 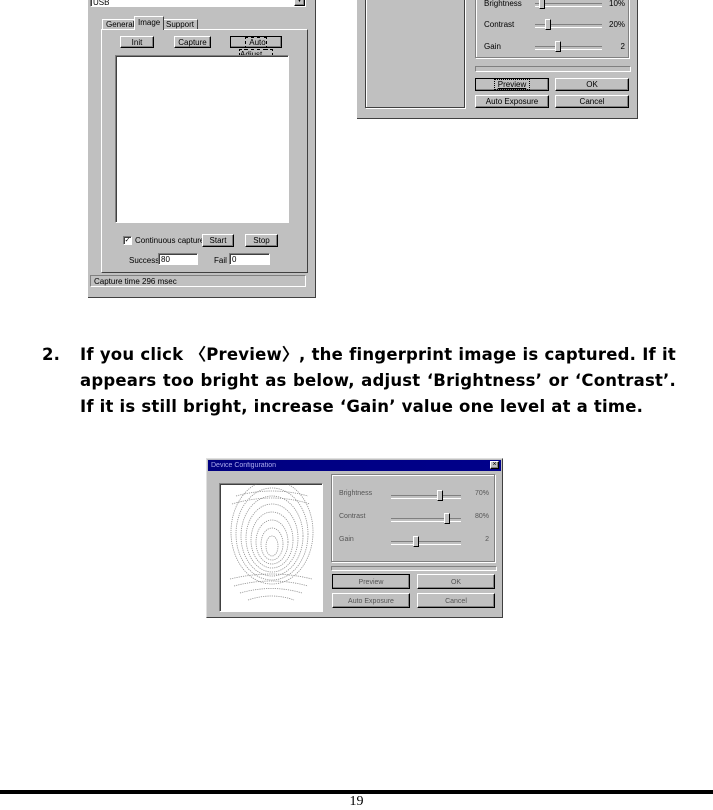 I want to click on title-bar: Device Configuration ×, so click(x=354, y=465).